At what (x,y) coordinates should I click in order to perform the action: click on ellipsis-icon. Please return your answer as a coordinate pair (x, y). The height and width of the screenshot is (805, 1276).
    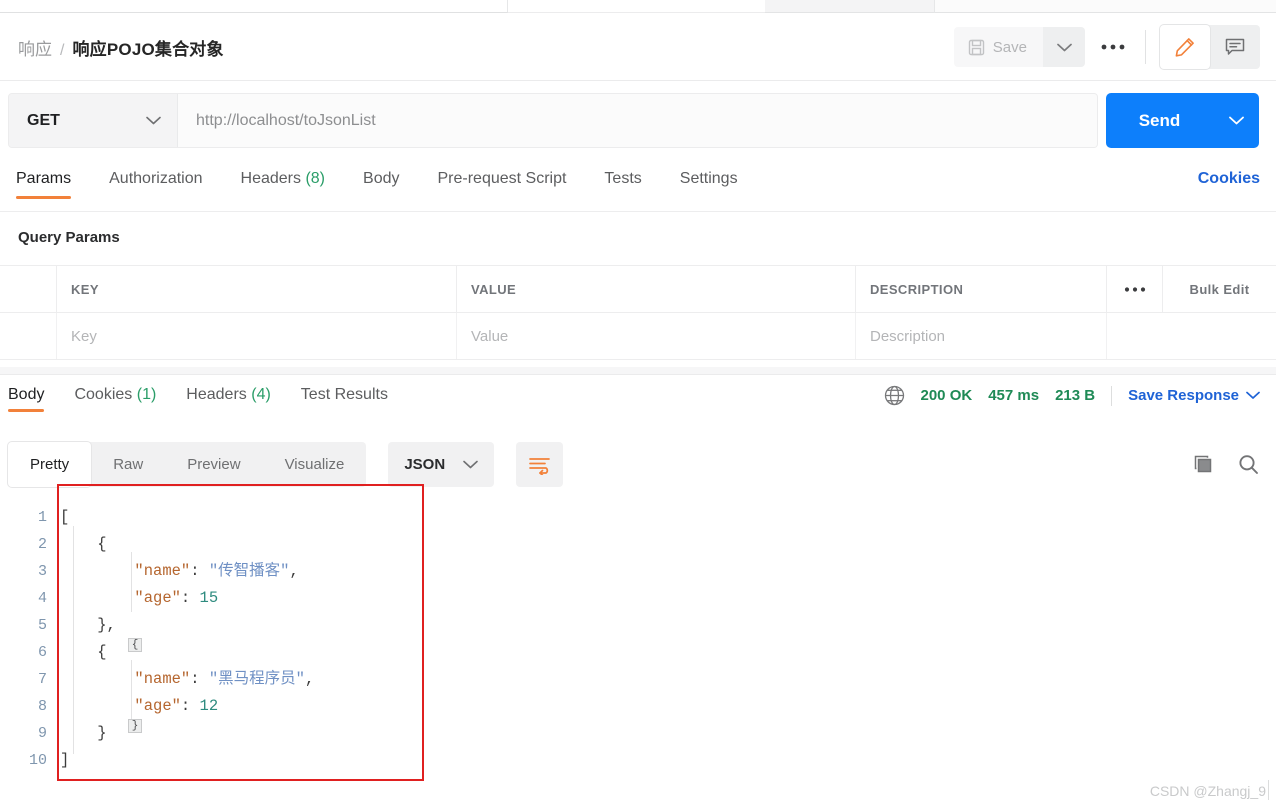
    Looking at the image, I should click on (1135, 289).